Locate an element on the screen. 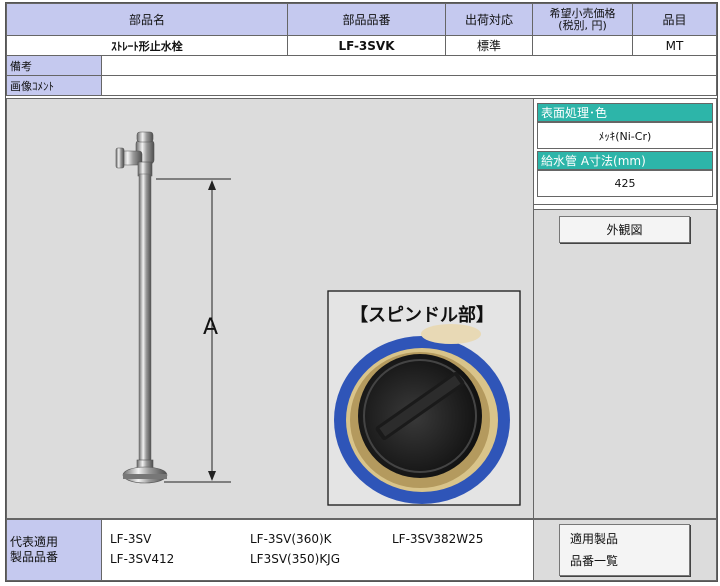  notes-label: 備考 is located at coordinates (54, 65).